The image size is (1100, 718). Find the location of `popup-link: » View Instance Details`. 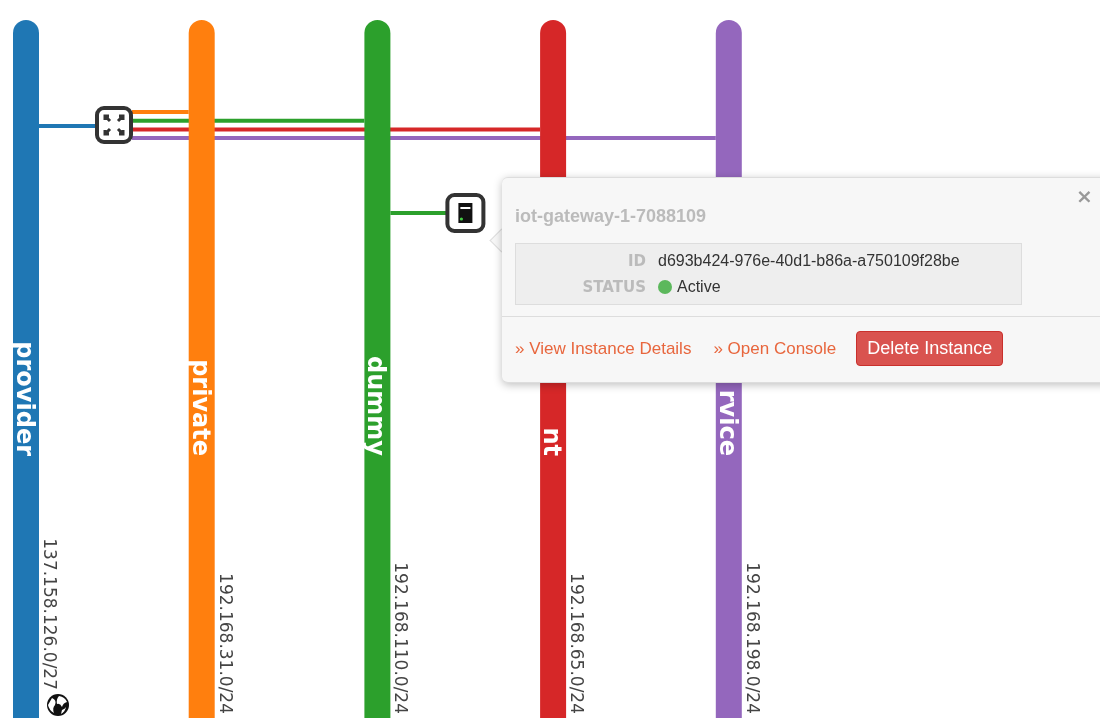

popup-link: » View Instance Details is located at coordinates (603, 348).